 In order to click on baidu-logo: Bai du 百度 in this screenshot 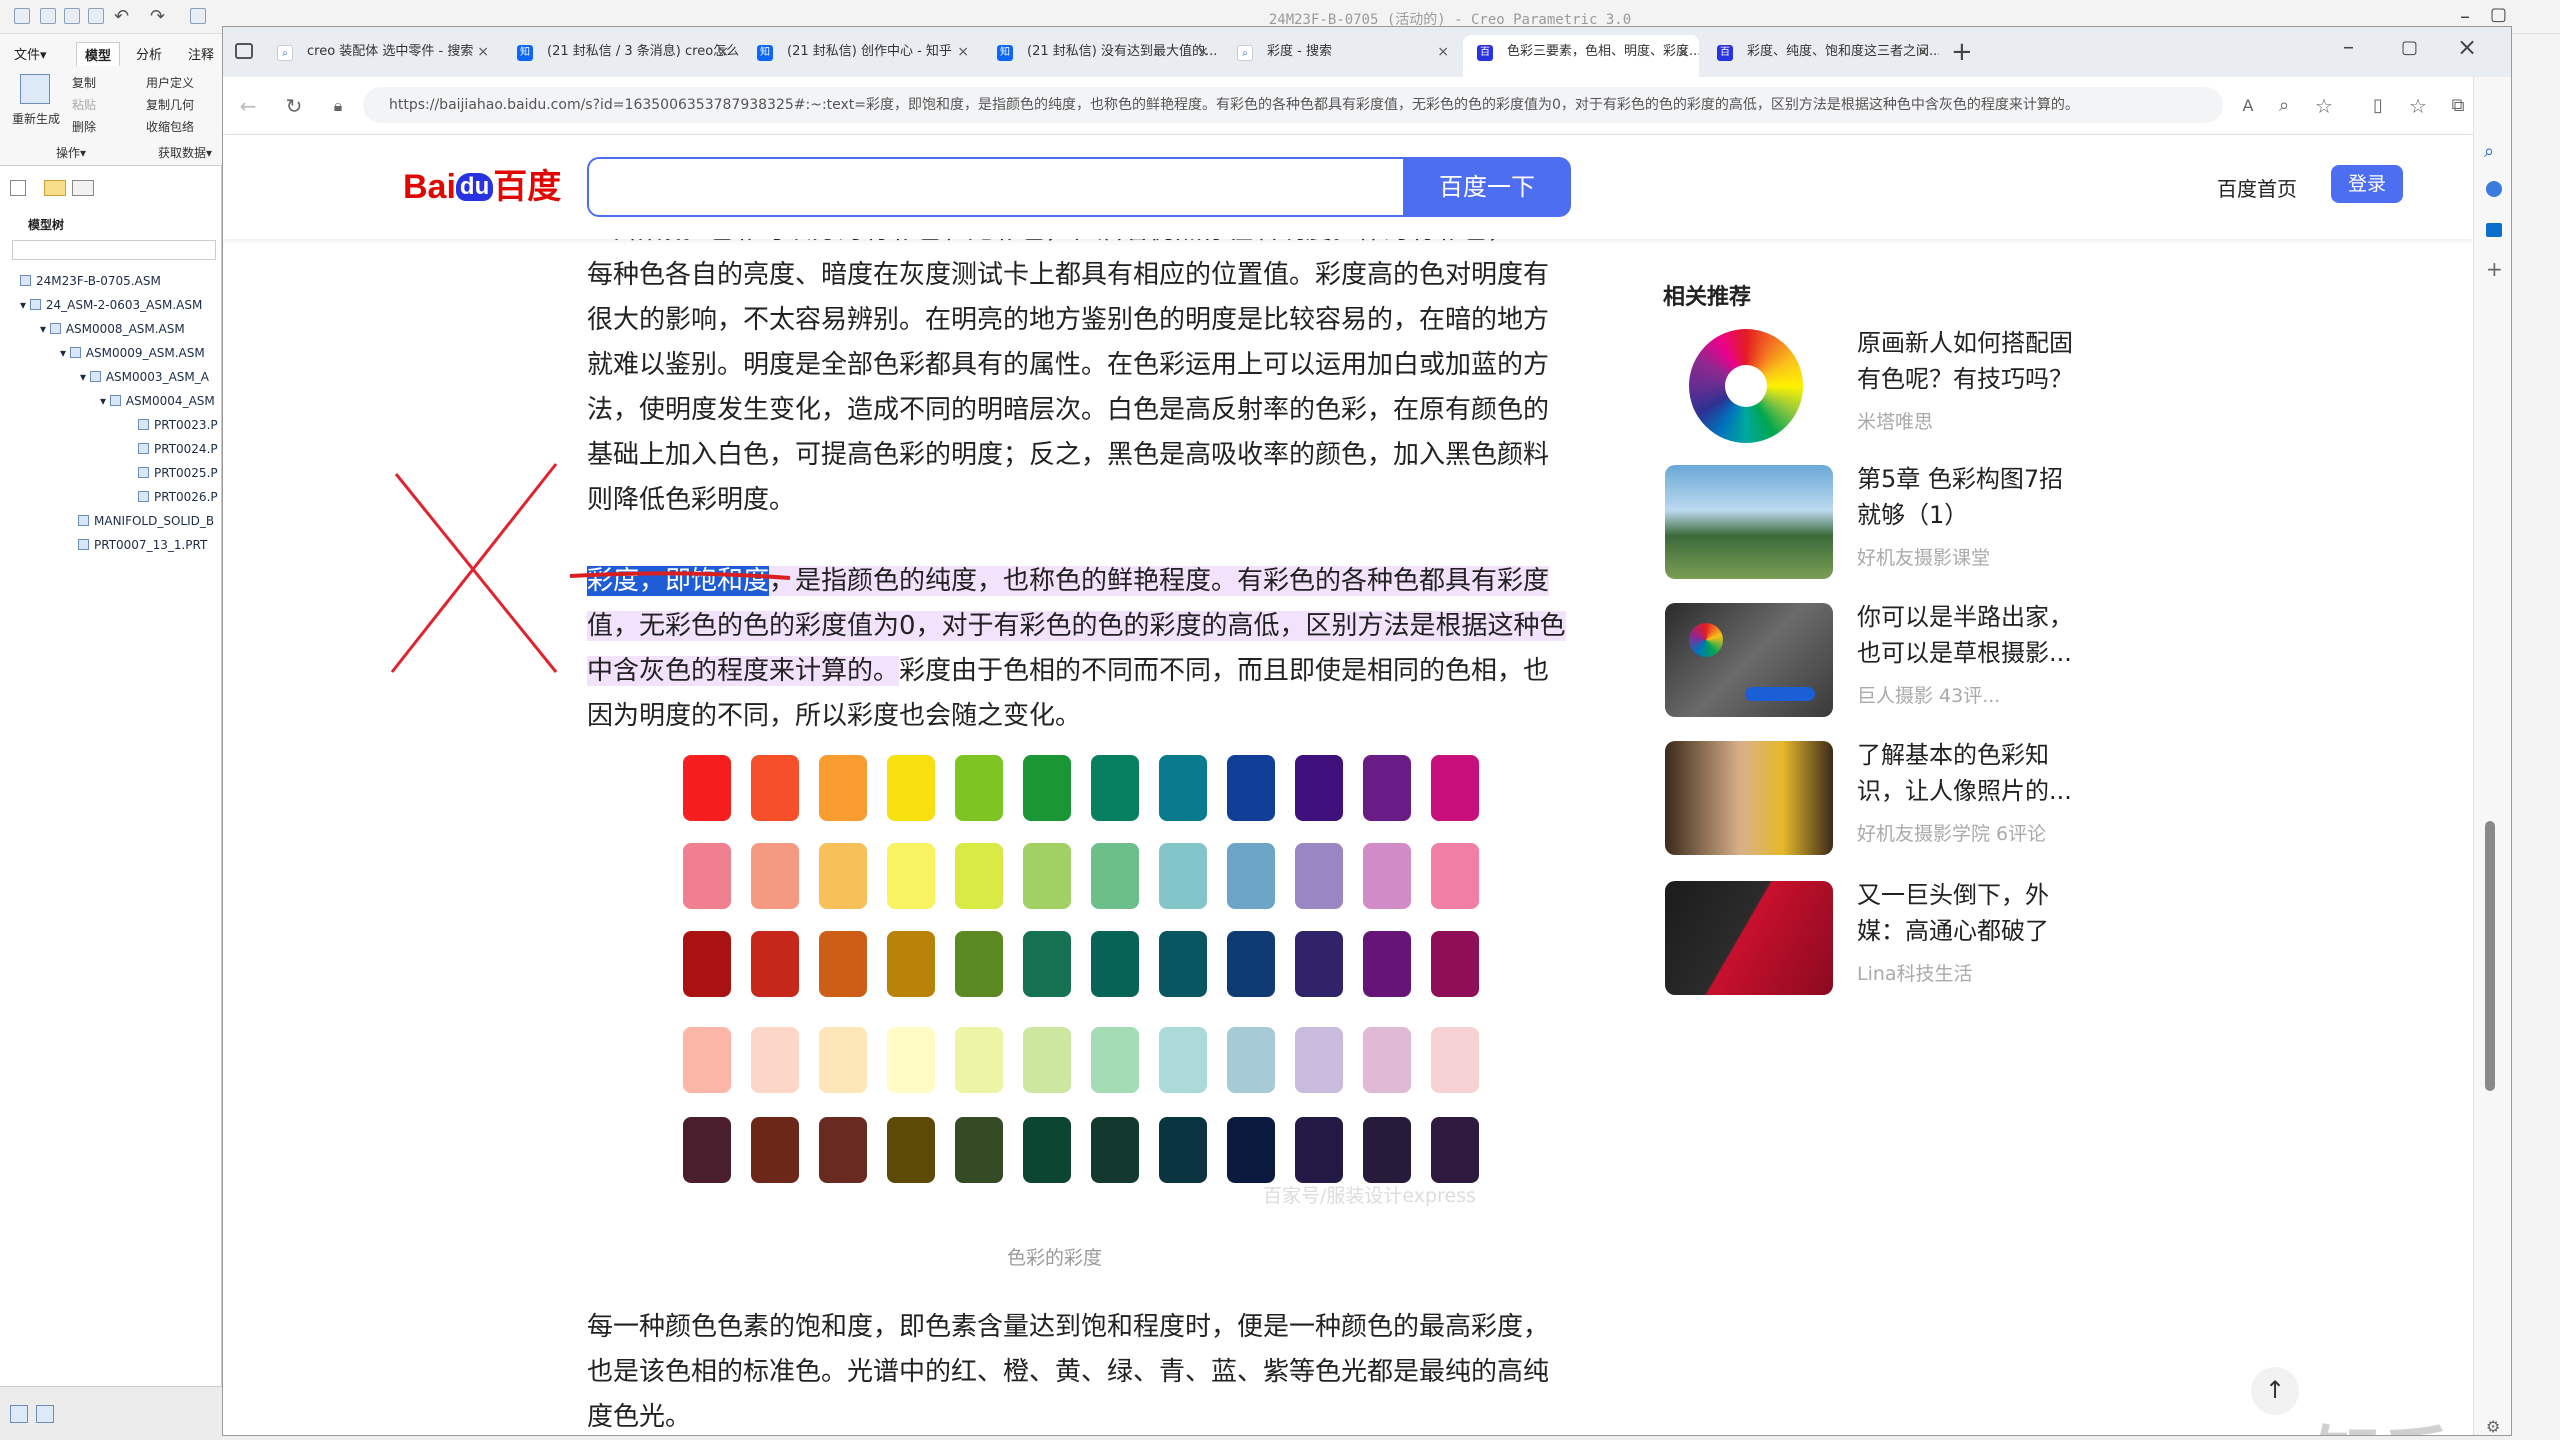, I will do `click(482, 183)`.